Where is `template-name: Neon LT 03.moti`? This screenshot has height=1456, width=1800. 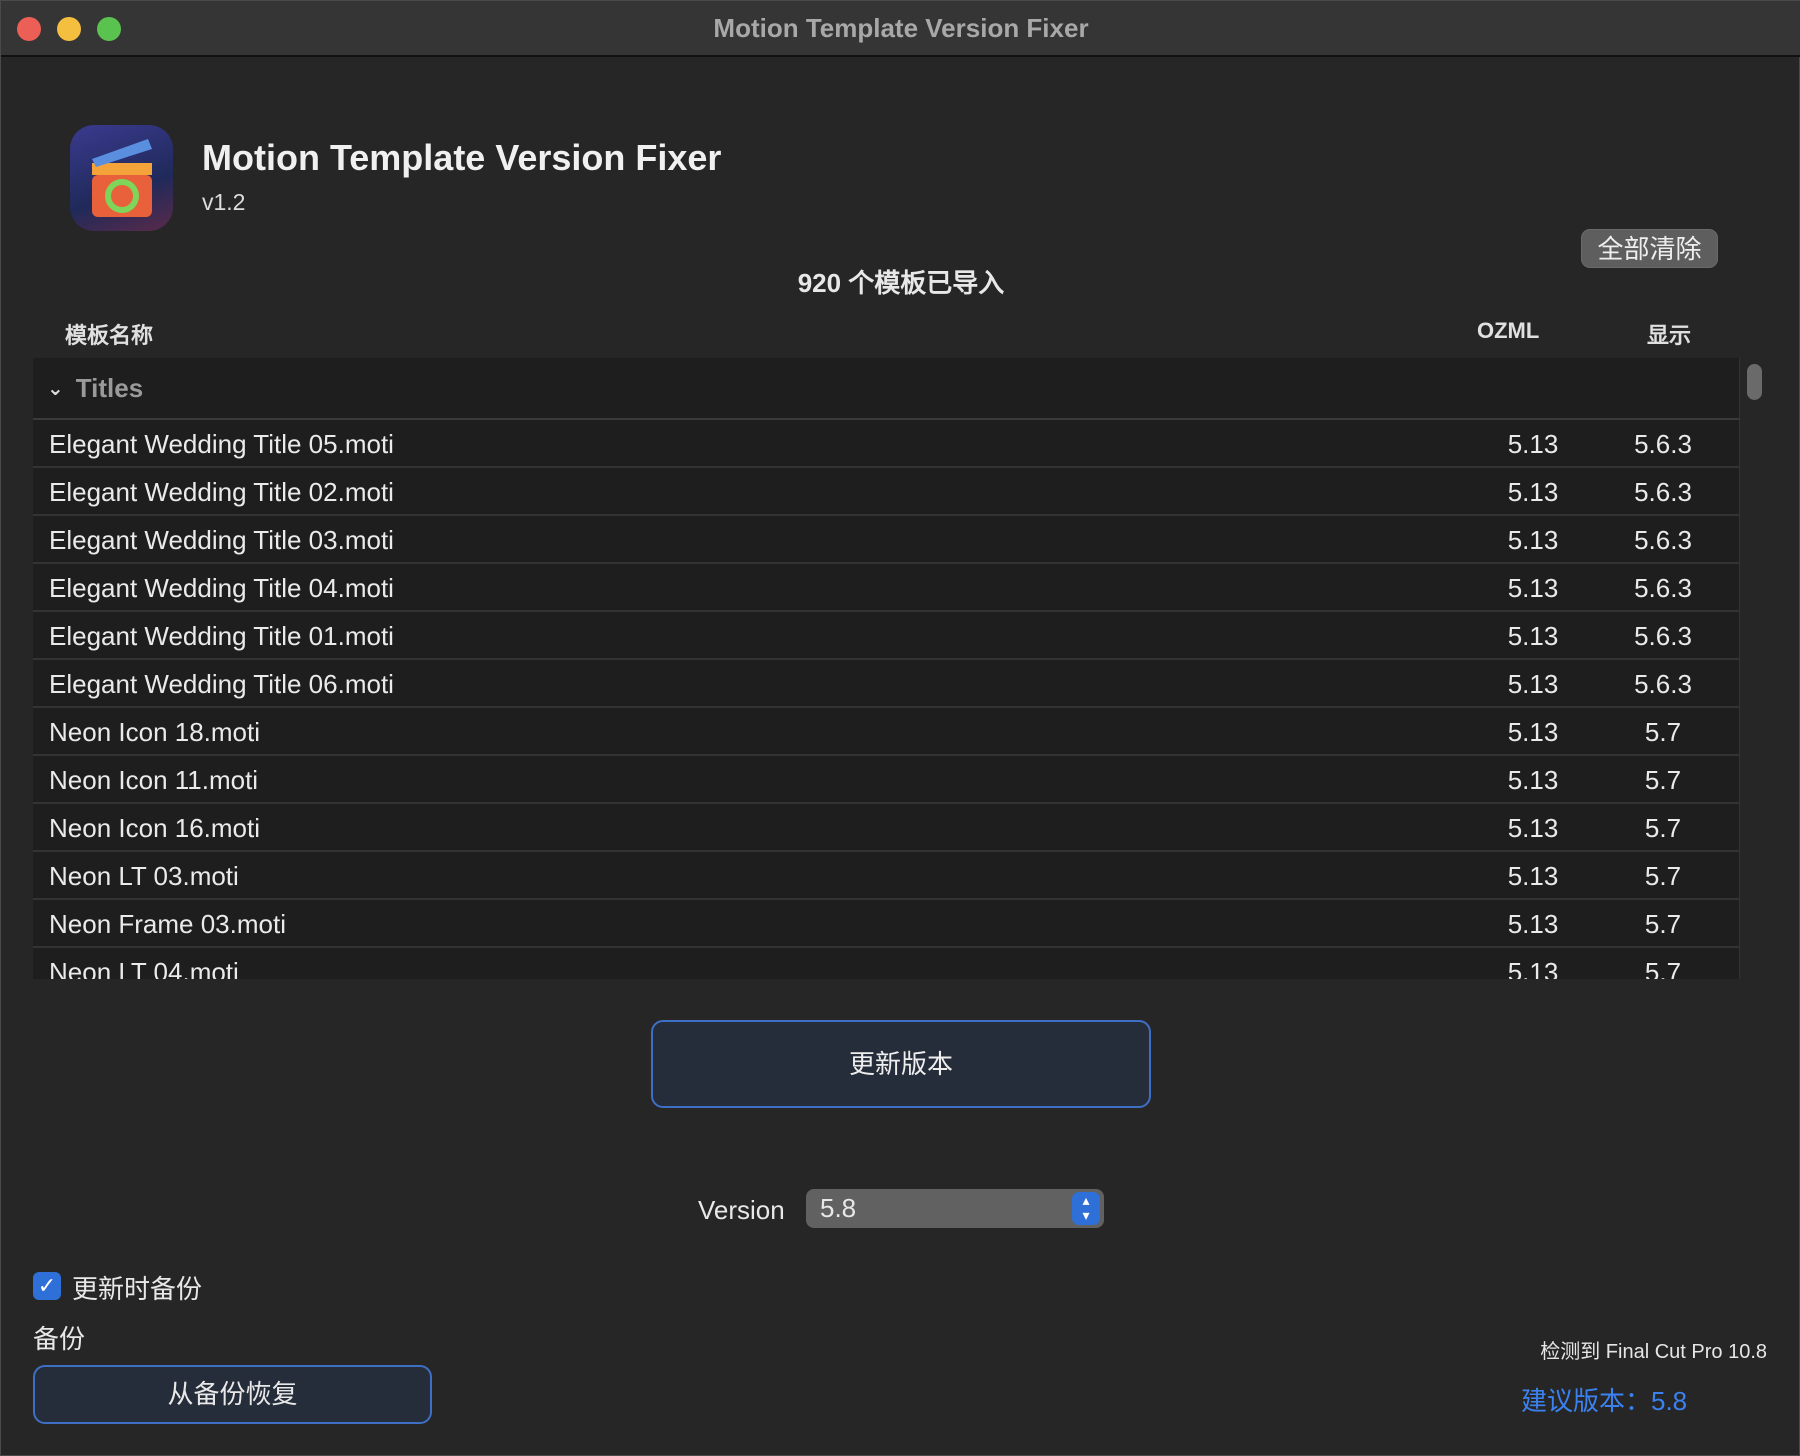
template-name: Neon LT 03.moti is located at coordinates (144, 876).